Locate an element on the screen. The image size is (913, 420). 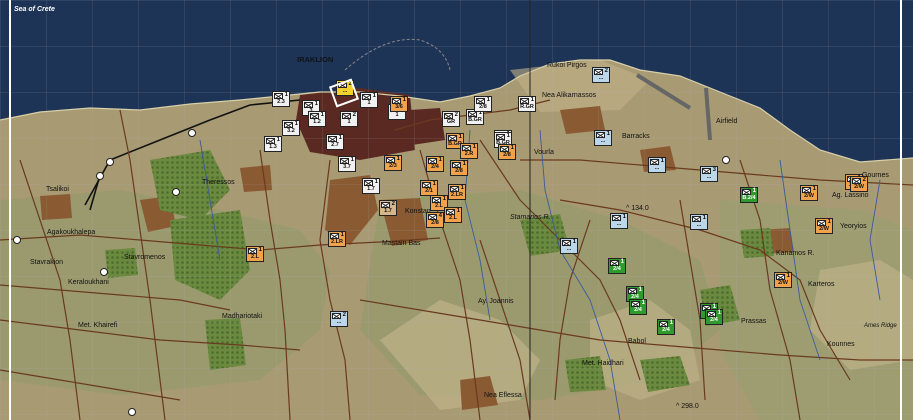
unit-designation: 1.2 is located at coordinates (317, 122).